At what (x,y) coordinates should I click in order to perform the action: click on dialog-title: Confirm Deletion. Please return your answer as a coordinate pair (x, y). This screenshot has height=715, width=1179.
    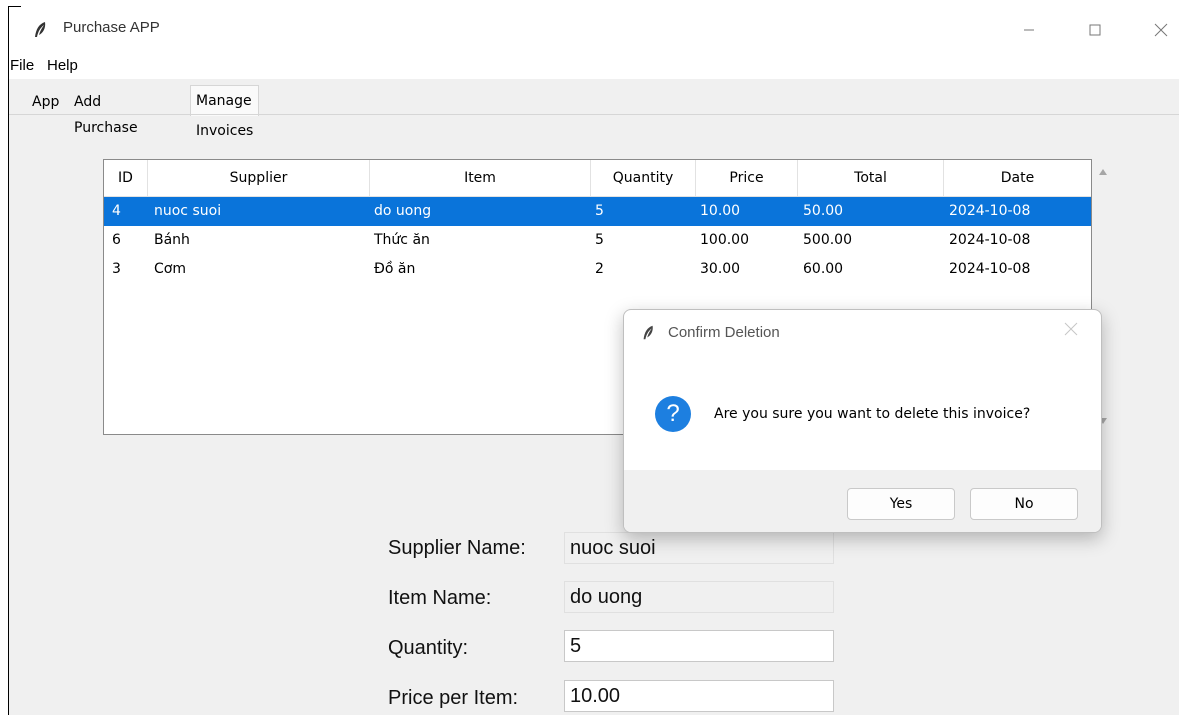
    Looking at the image, I should click on (724, 332).